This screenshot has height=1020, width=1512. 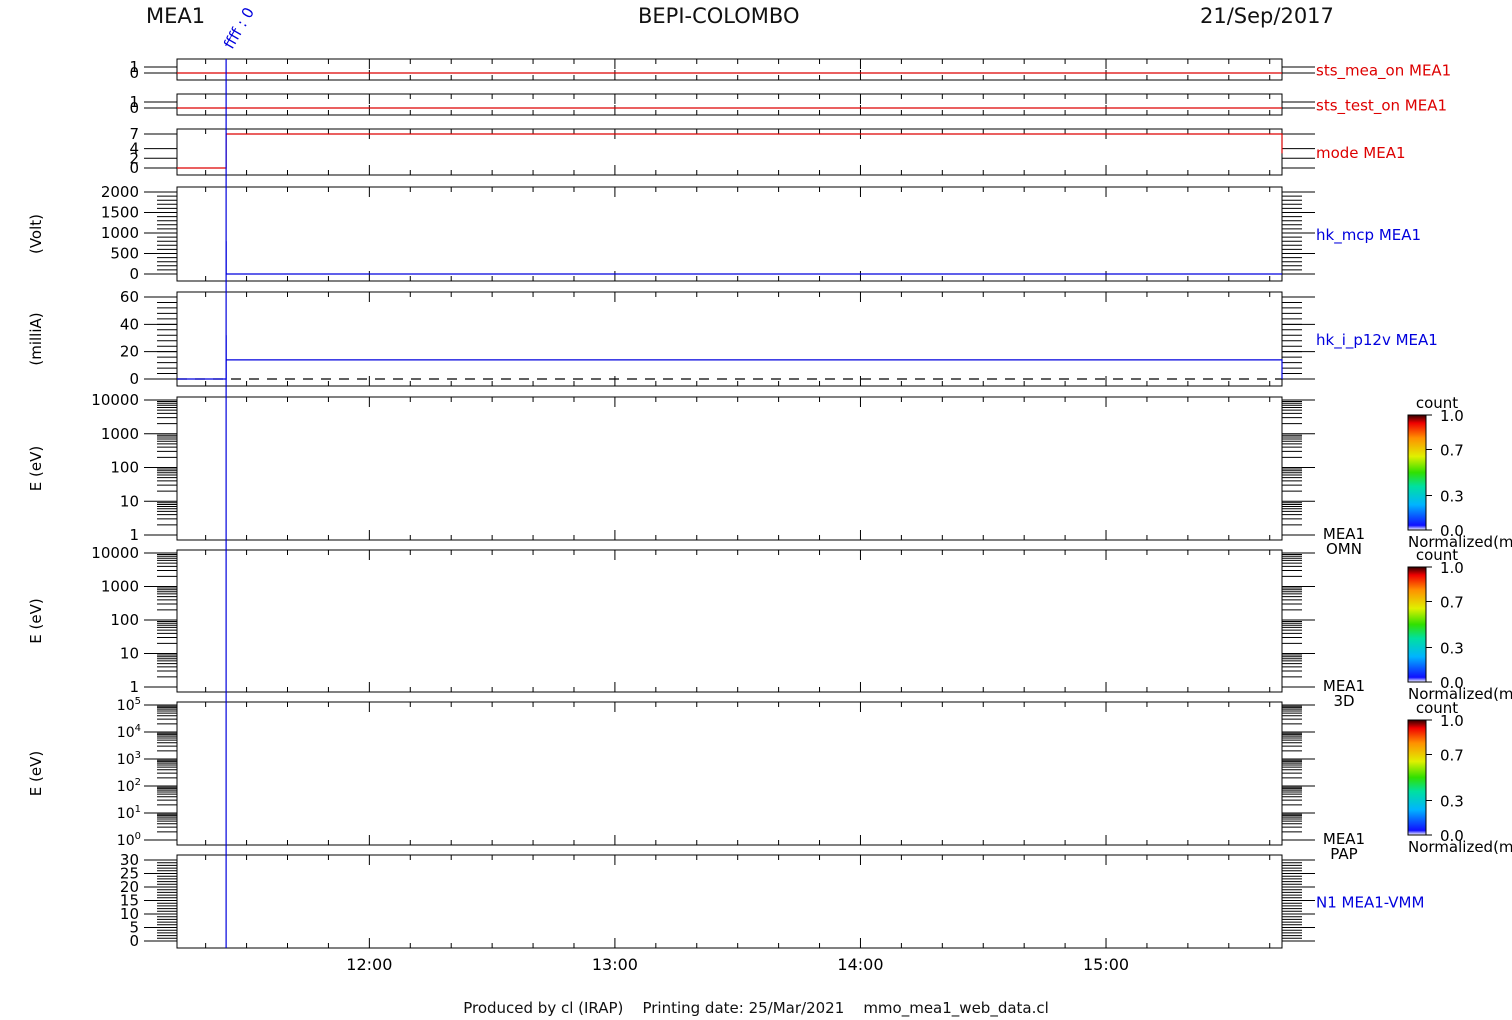 I want to click on y-tick-label: 2000, so click(x=120, y=192).